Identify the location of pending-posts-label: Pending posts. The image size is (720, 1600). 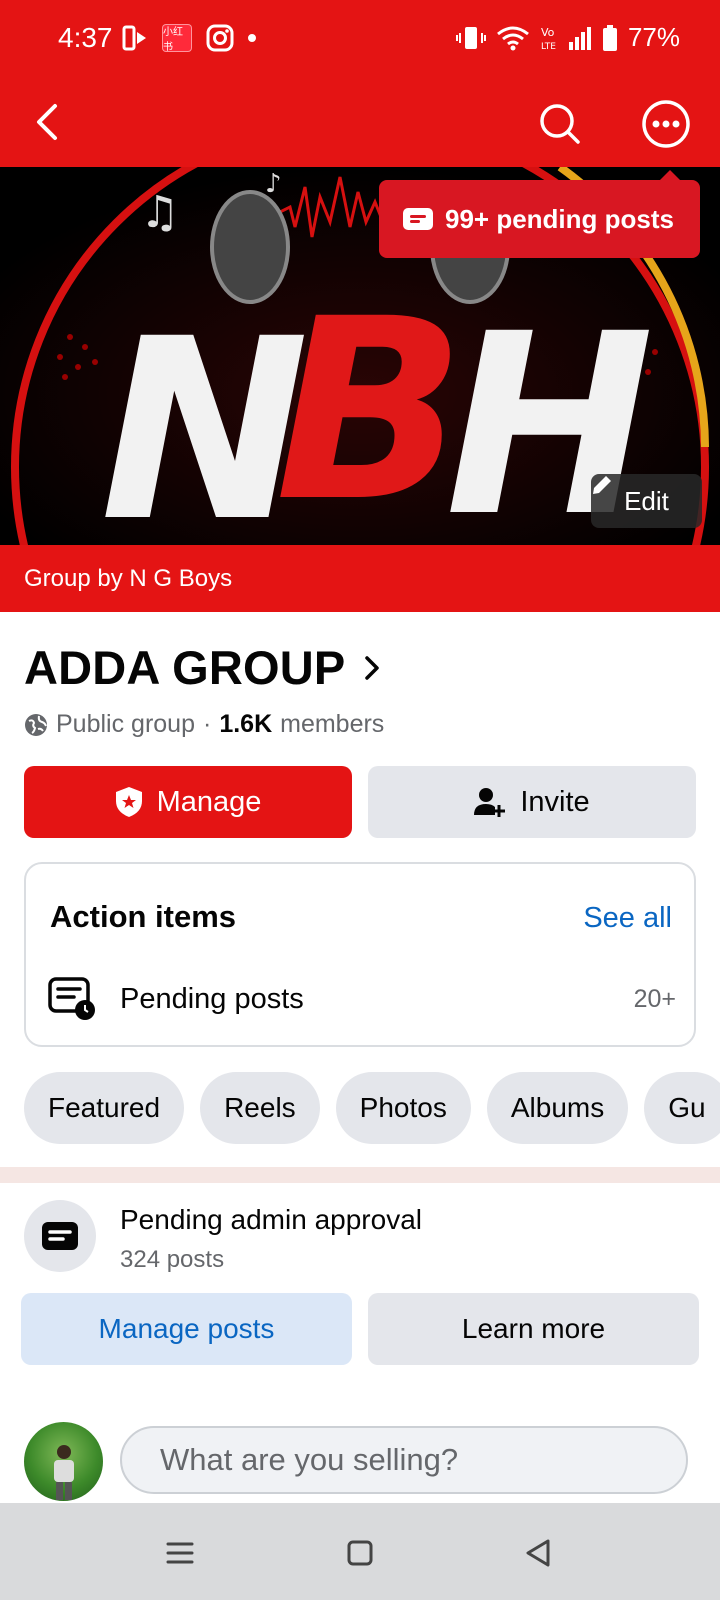
(212, 998).